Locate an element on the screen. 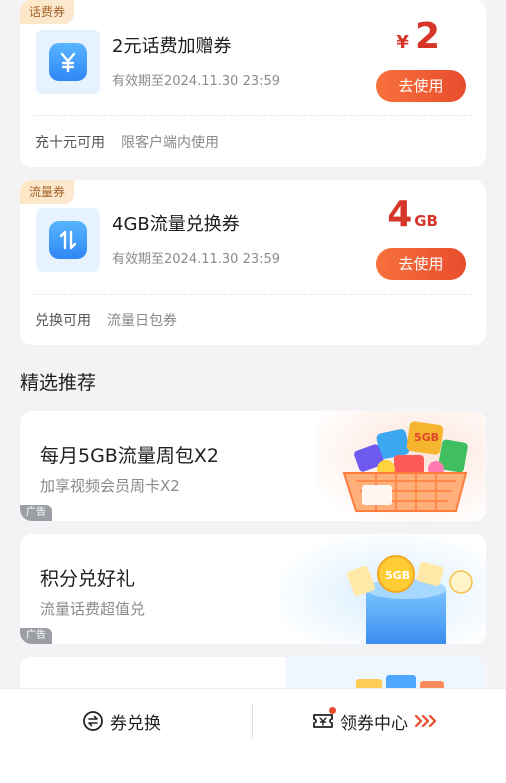  coupon-conditions: 兑换可用 流量日包券 is located at coordinates (106, 320).